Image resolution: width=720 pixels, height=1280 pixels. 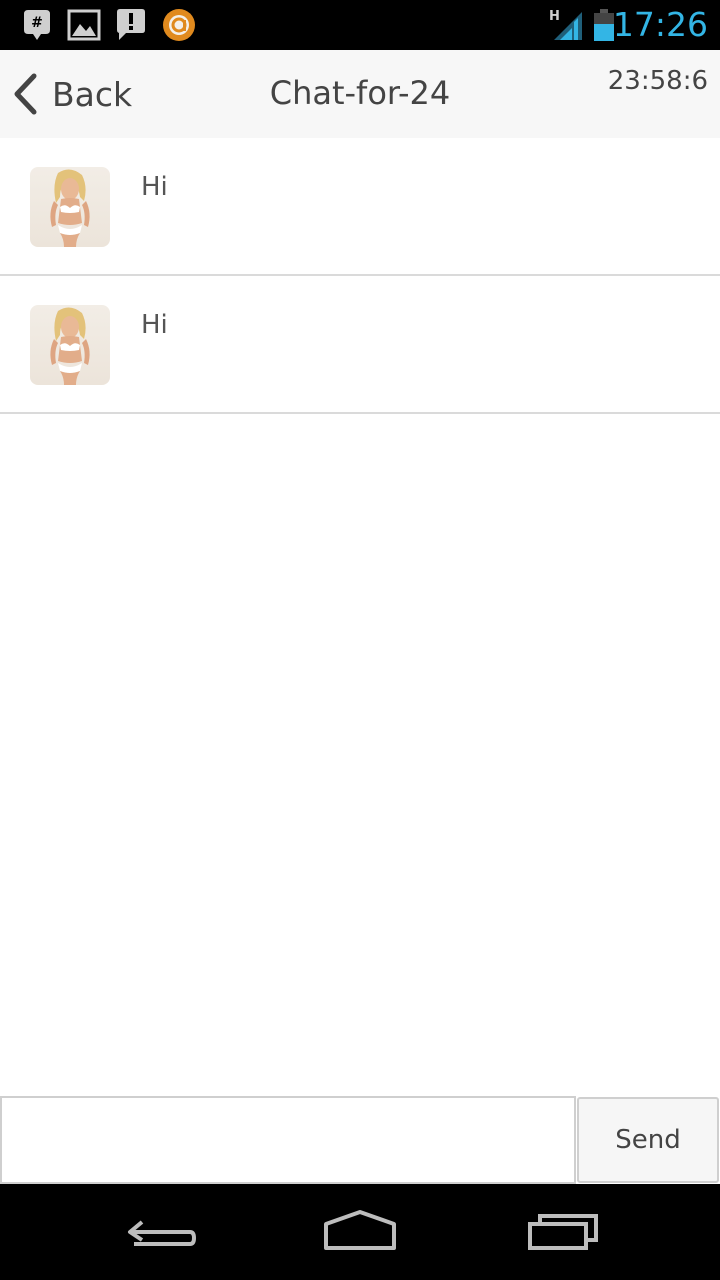 I want to click on gallery-icon, so click(x=84, y=25).